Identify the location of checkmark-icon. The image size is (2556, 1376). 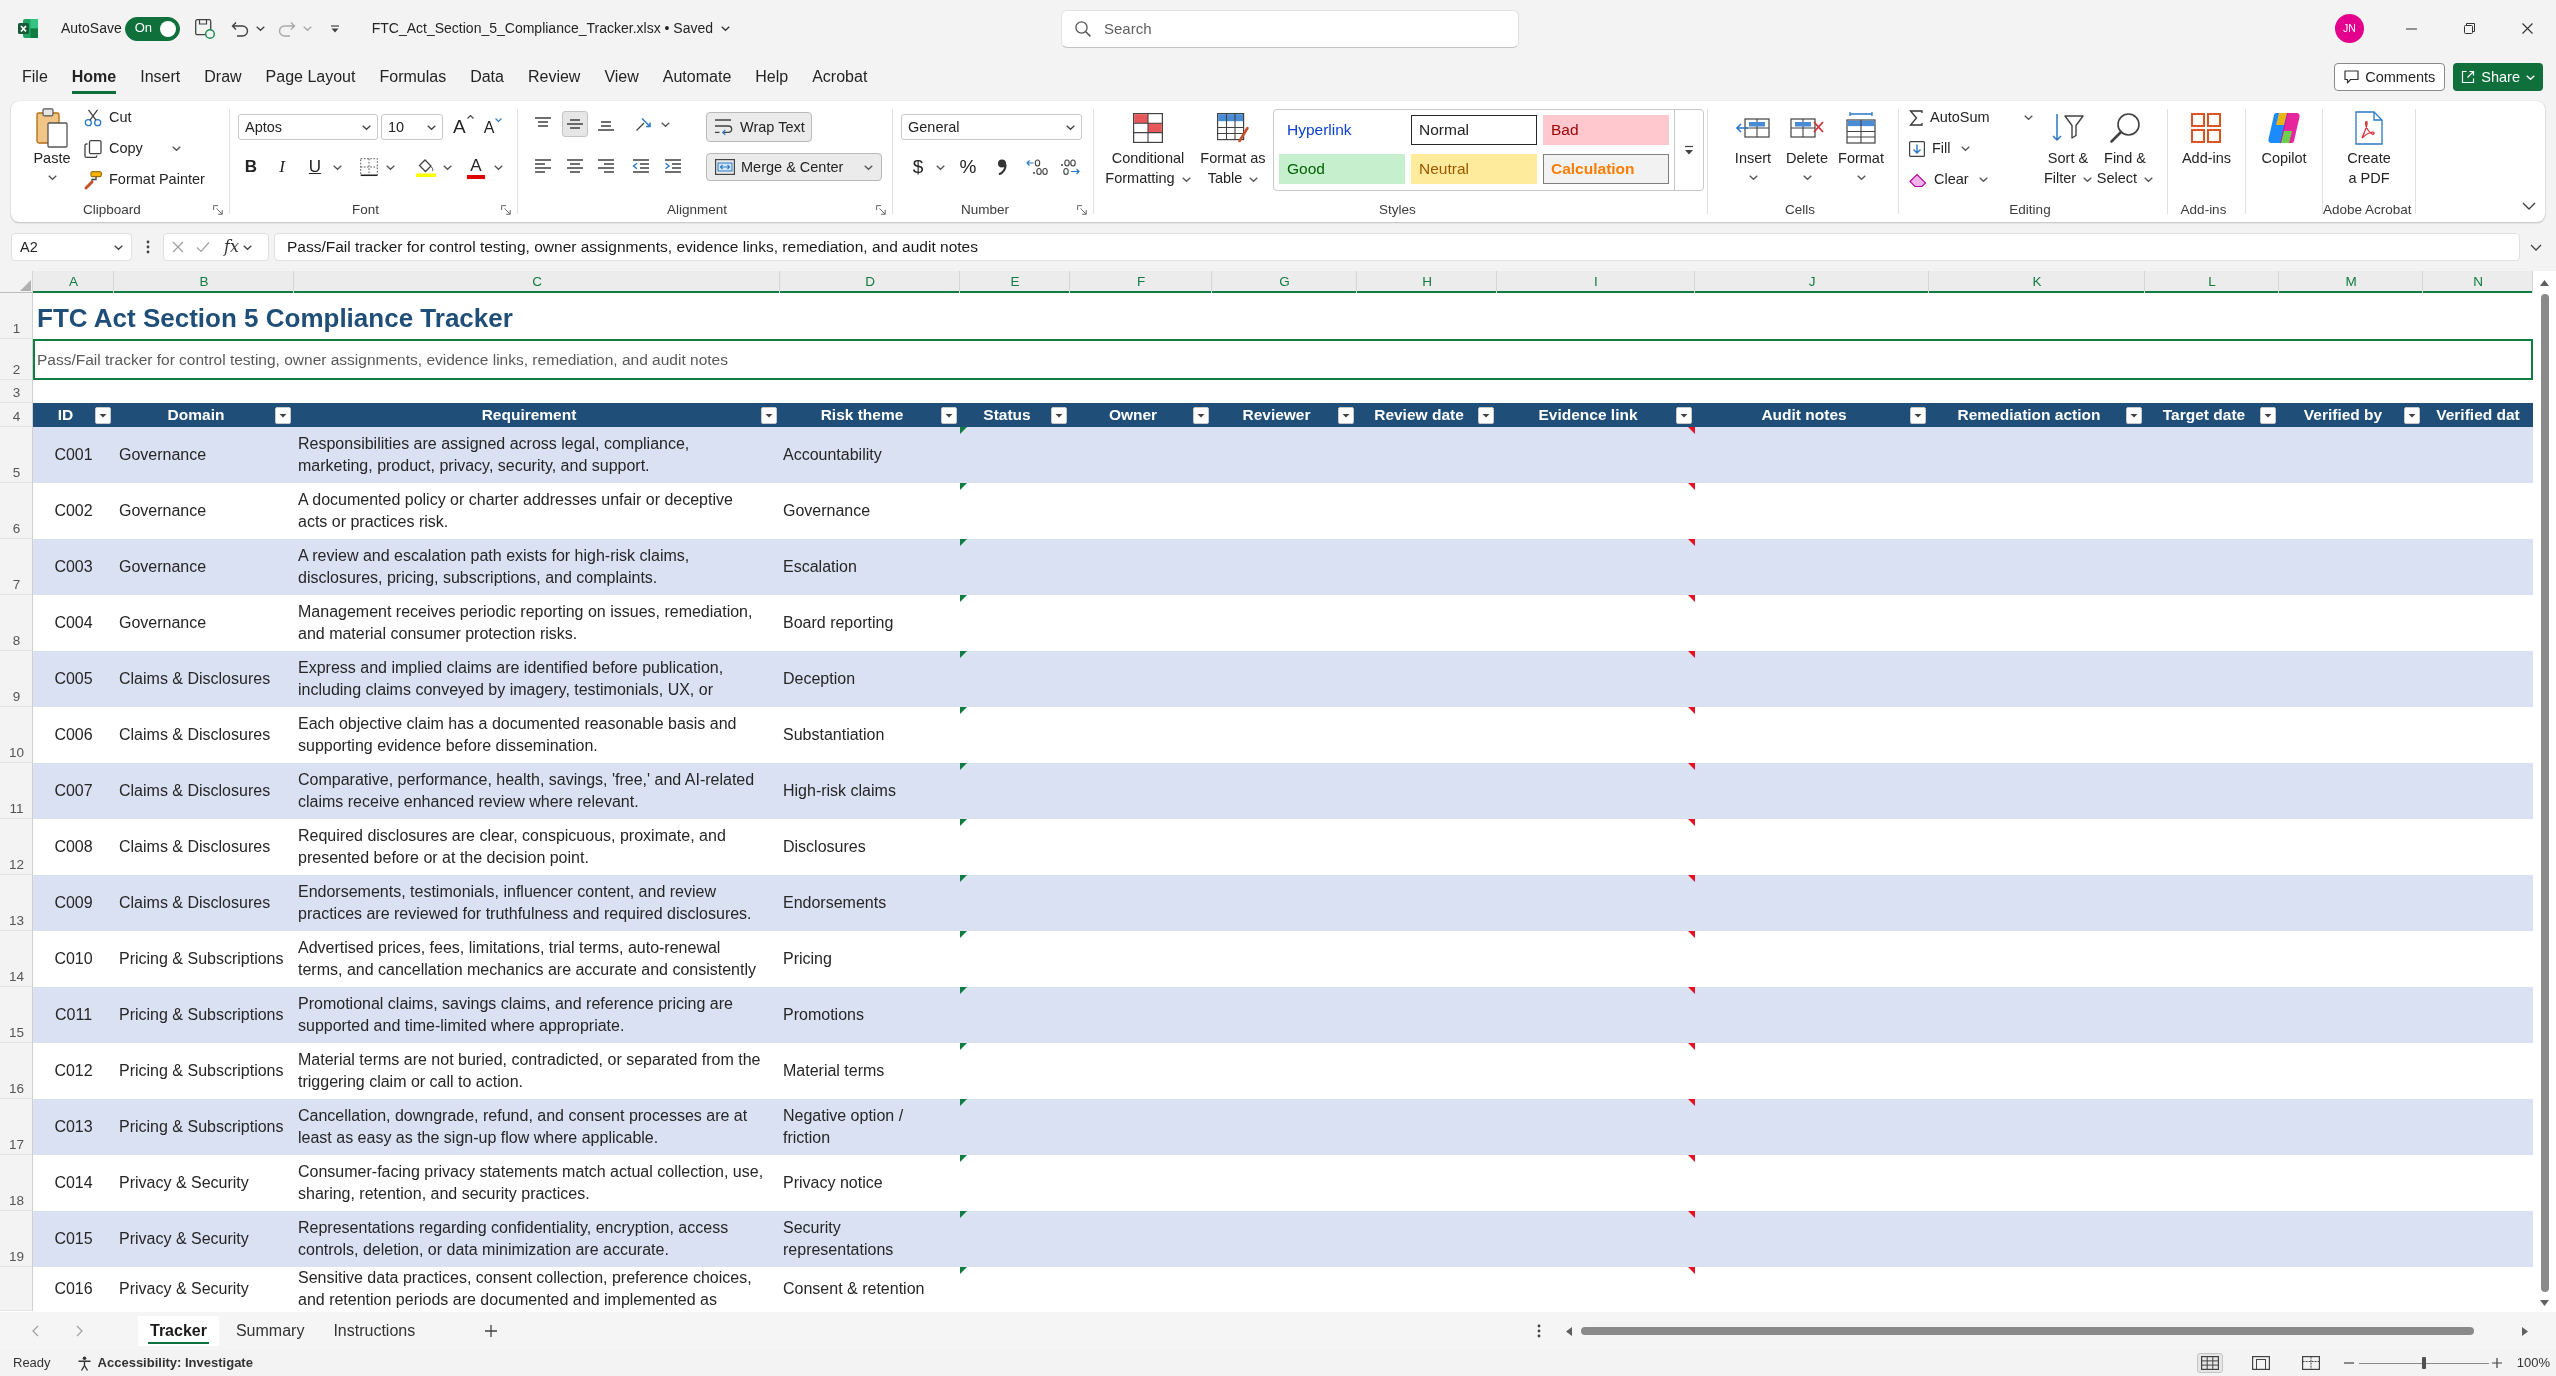
(203, 247).